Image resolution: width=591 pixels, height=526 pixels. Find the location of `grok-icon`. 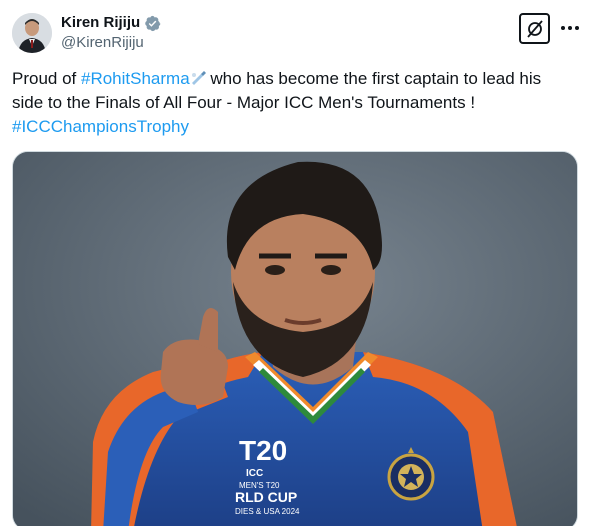

grok-icon is located at coordinates (534, 28).